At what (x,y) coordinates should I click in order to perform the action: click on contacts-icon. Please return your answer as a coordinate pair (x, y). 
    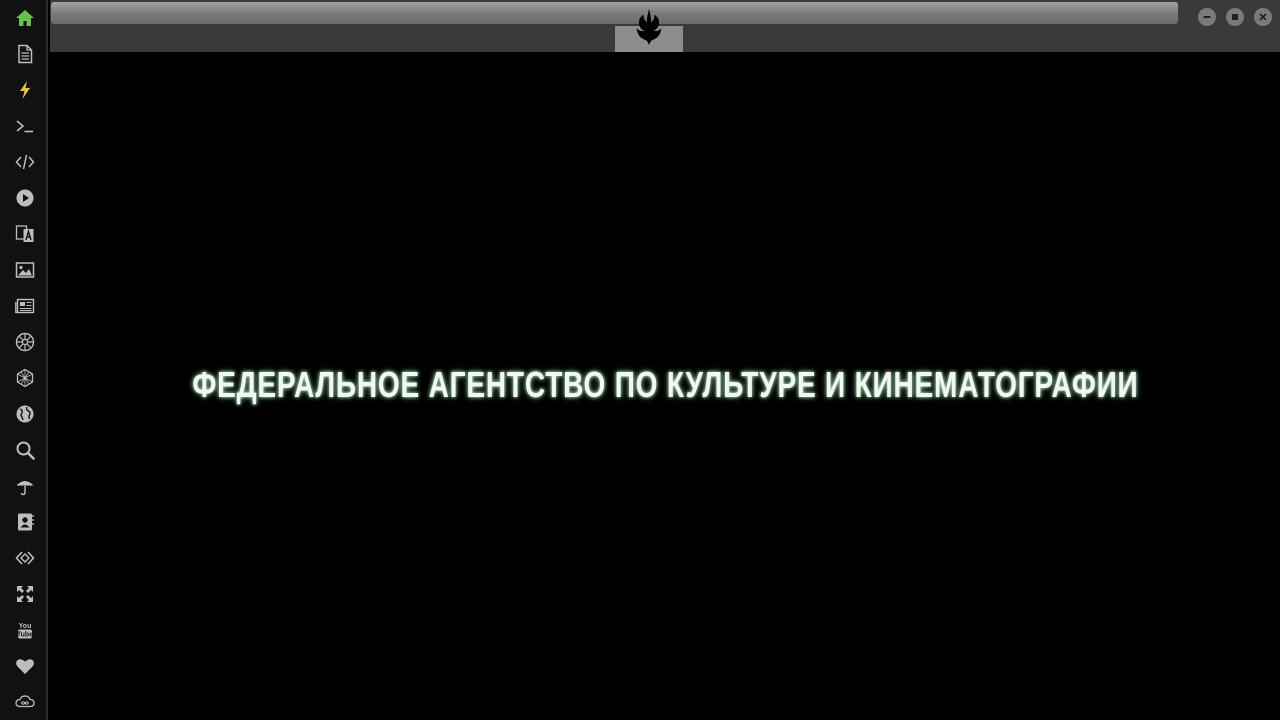
    Looking at the image, I should click on (26, 522).